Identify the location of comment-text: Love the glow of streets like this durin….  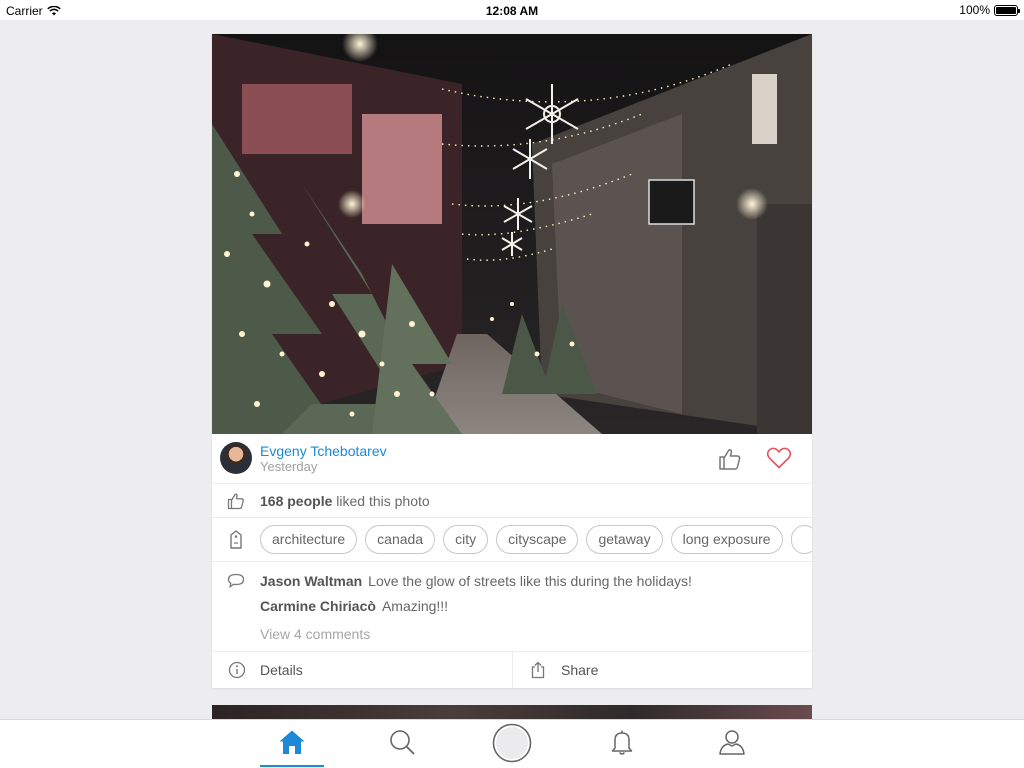
(530, 581).